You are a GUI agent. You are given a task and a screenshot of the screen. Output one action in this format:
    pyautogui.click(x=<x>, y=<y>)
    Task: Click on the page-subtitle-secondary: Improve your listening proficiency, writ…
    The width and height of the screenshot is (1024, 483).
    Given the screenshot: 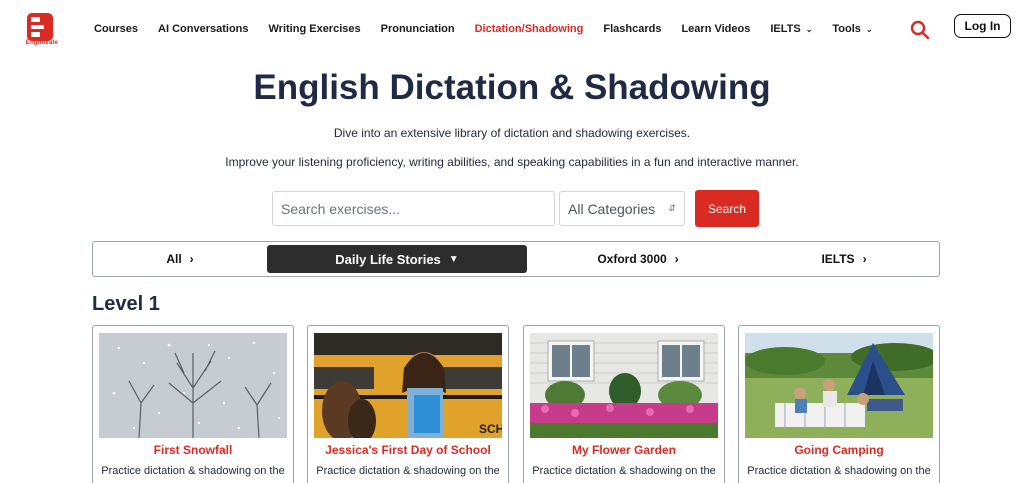 What is the action you would take?
    pyautogui.click(x=512, y=162)
    